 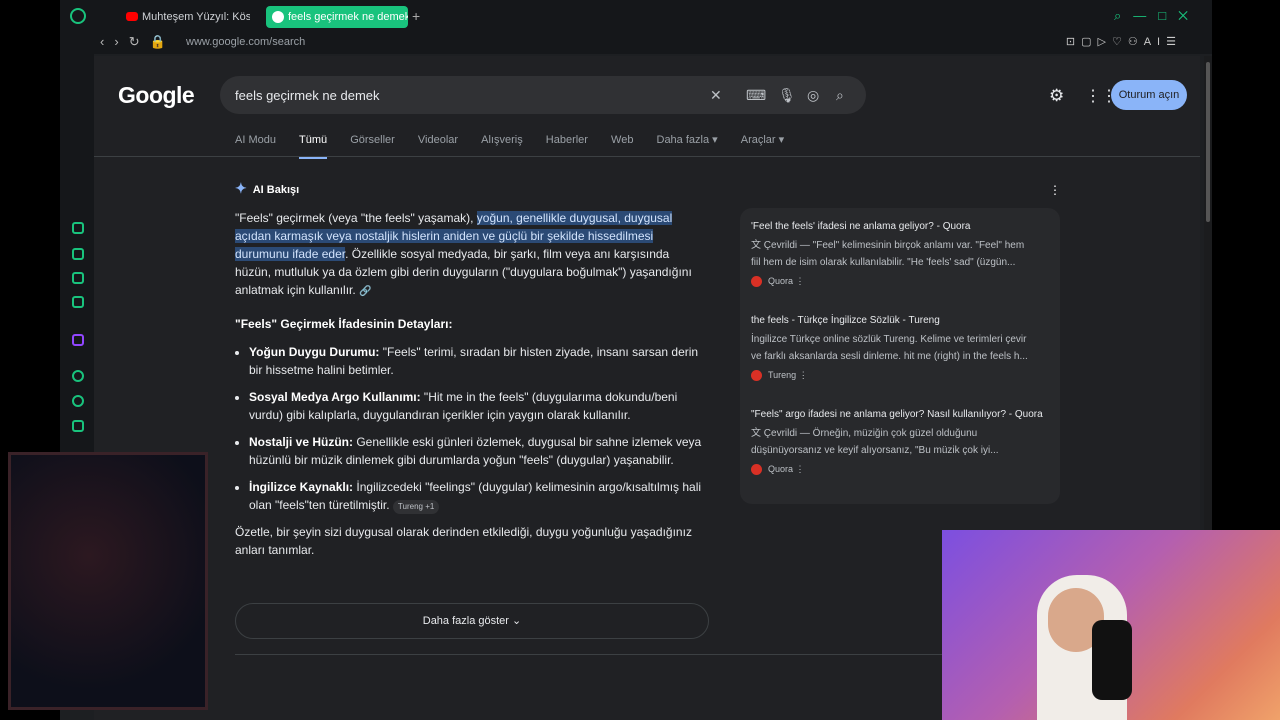 What do you see at coordinates (438, 145) in the screenshot?
I see `tab-videos: Videolar` at bounding box center [438, 145].